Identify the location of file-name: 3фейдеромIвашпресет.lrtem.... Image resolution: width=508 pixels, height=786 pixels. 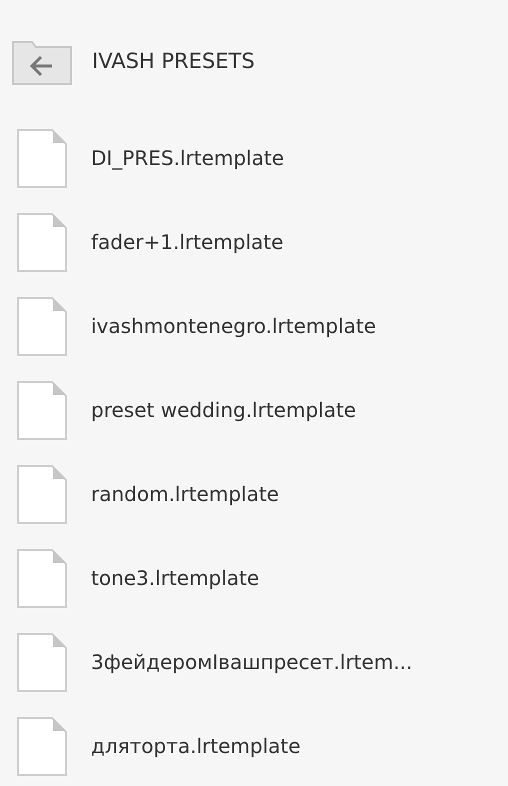
(251, 662).